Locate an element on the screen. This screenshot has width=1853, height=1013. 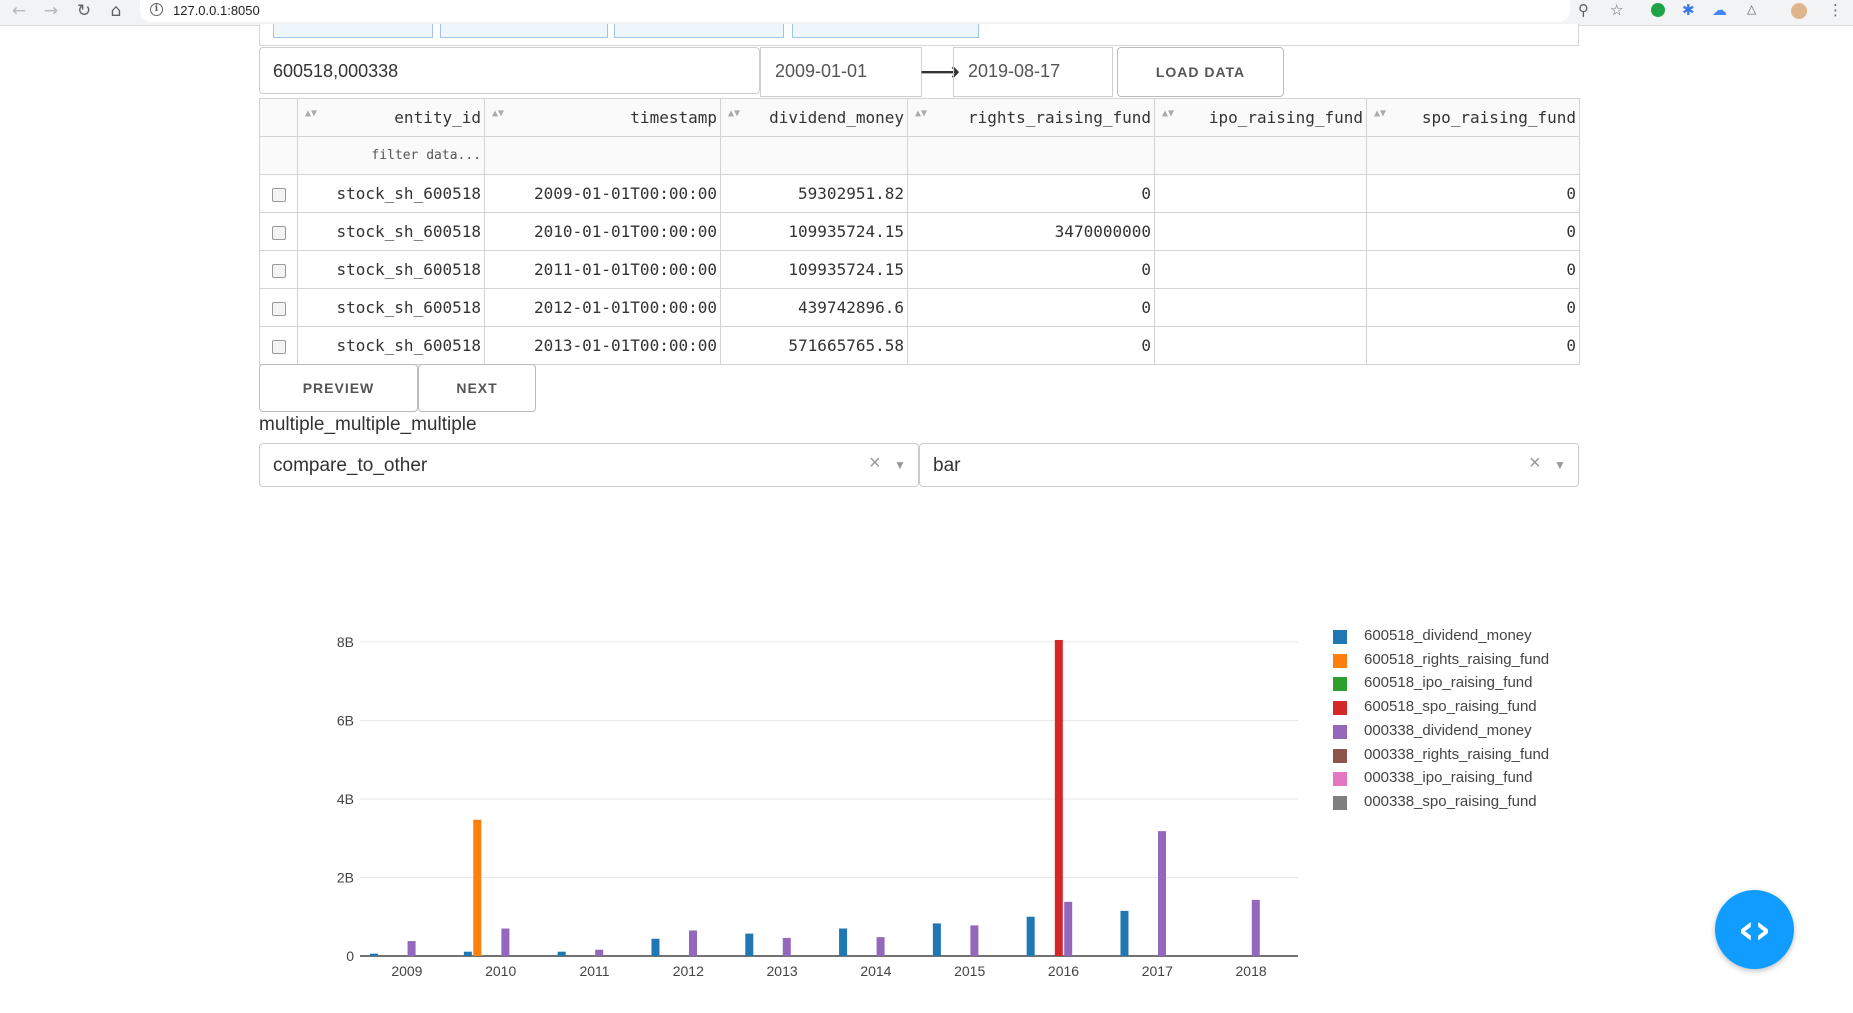
reload-icon: ↻ is located at coordinates (84, 11).